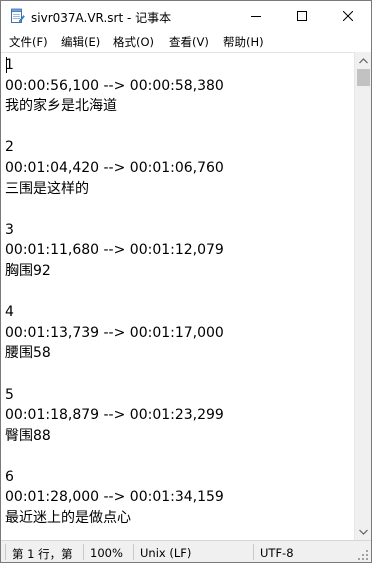 Image resolution: width=372 pixels, height=563 pixels. Describe the element at coordinates (9, 229) in the screenshot. I see `text-line: 3` at that location.